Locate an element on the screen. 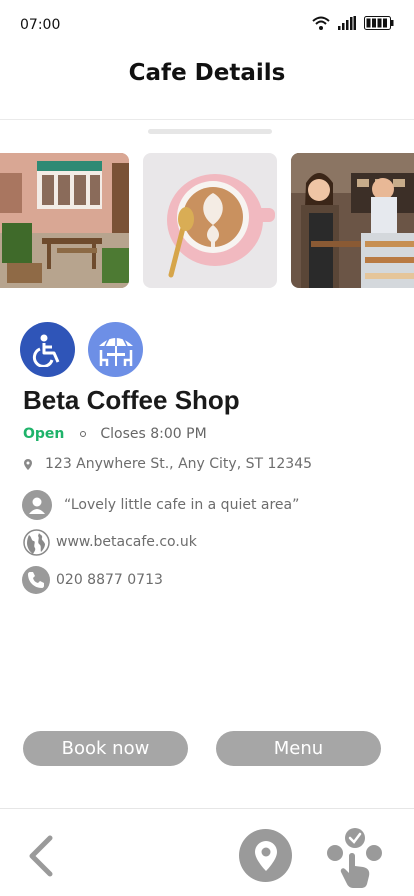  bottom-nav is located at coordinates (207, 852).